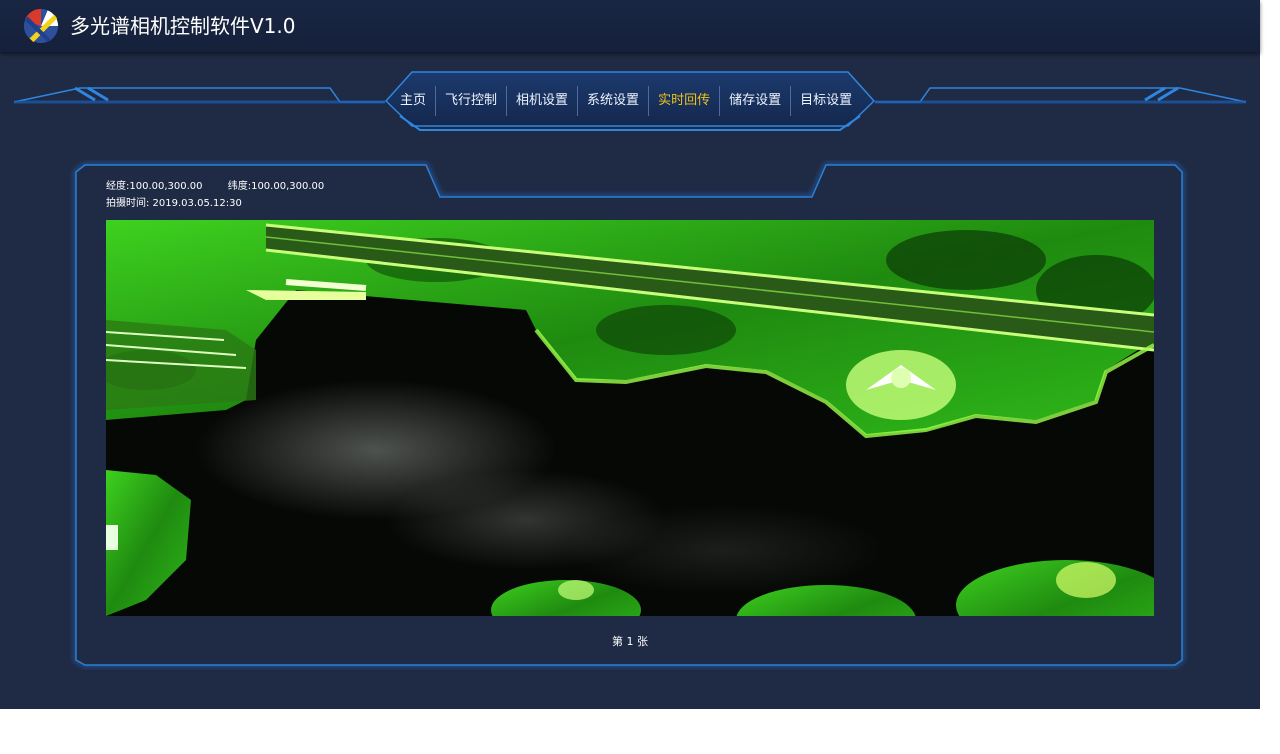 The height and width of the screenshot is (754, 1280). Describe the element at coordinates (541, 101) in the screenshot. I see `nav-item-camera-settings: 相机设置` at that location.